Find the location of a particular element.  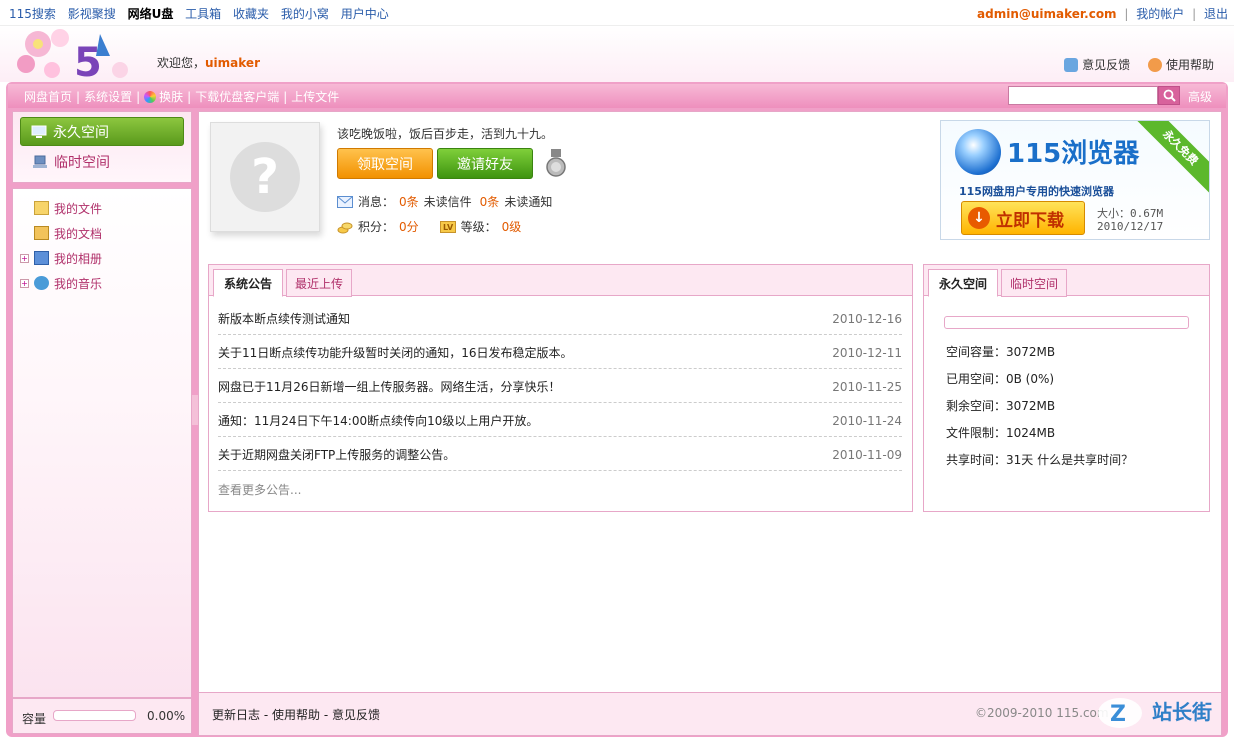

level-badge-icon: LV is located at coordinates (447, 226).